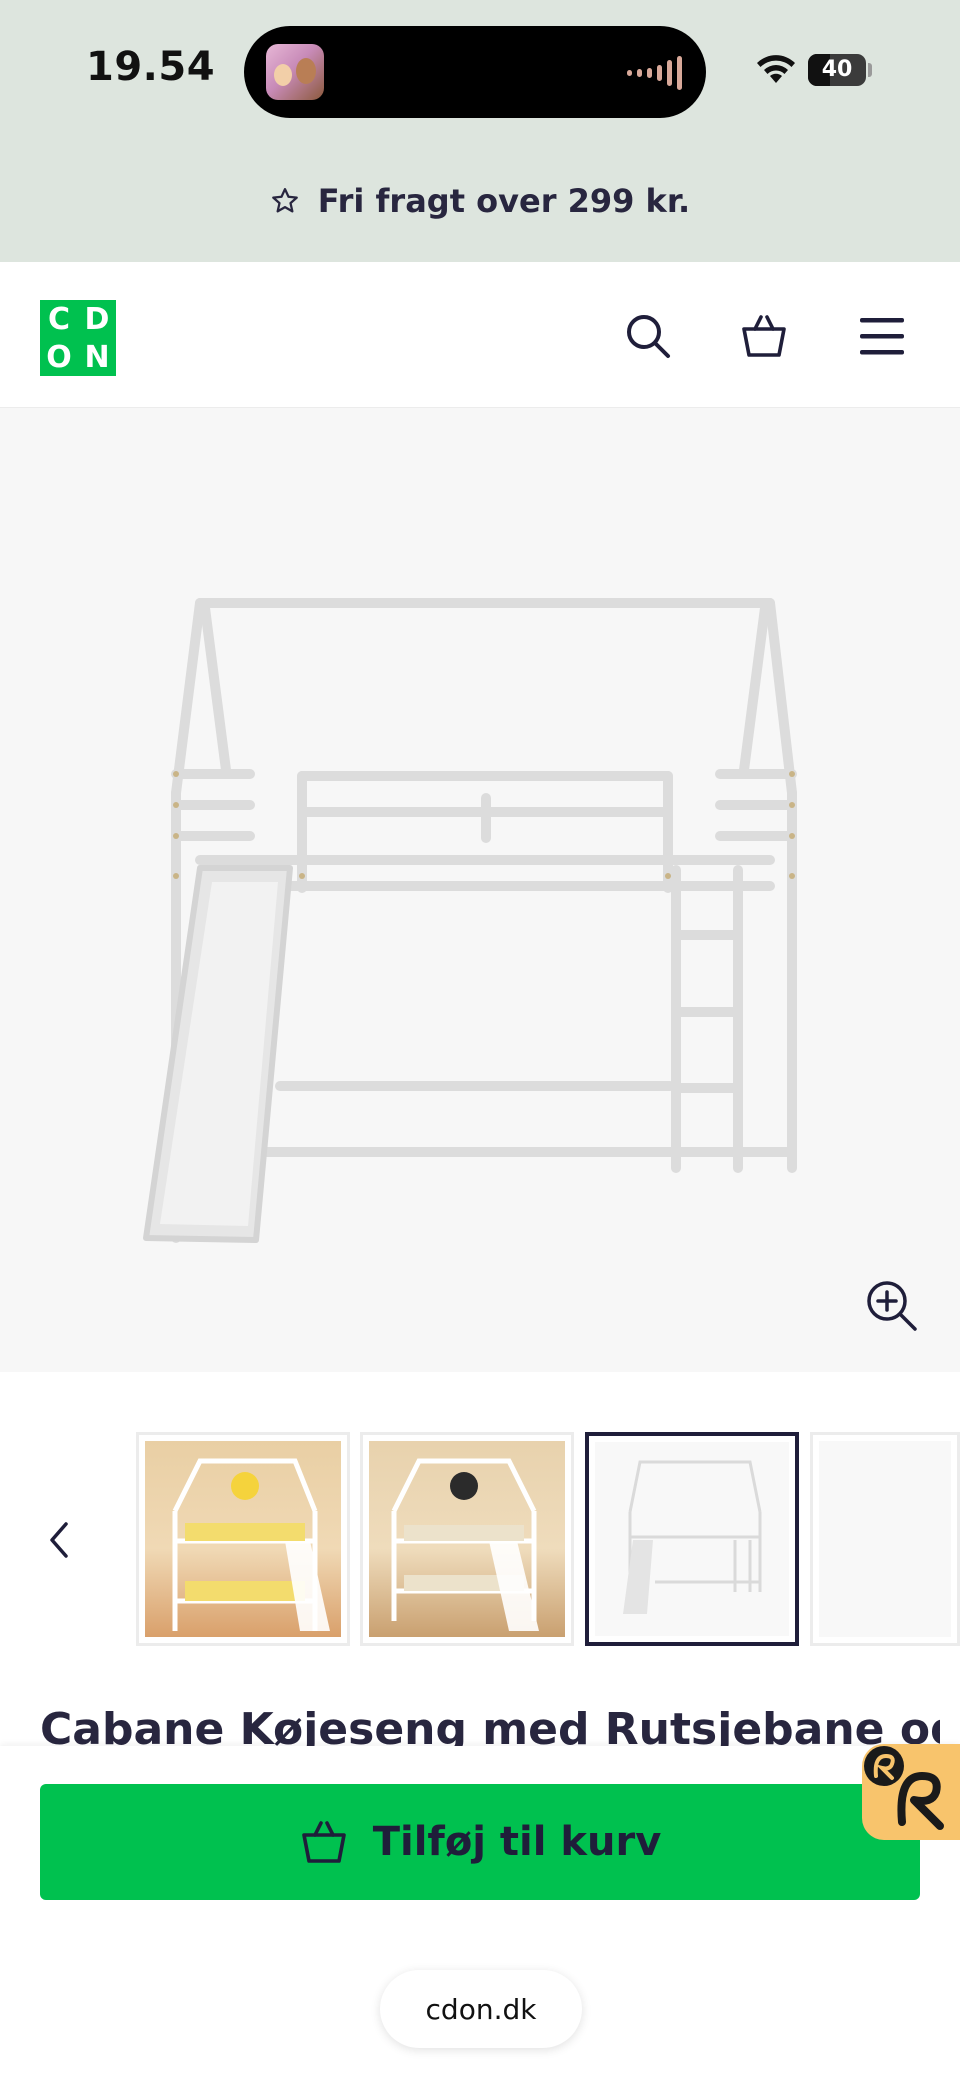 This screenshot has width=960, height=2081. Describe the element at coordinates (490, 1725) in the screenshot. I see `product-title: Cabane Køjeseng med Rutsjebane og` at that location.